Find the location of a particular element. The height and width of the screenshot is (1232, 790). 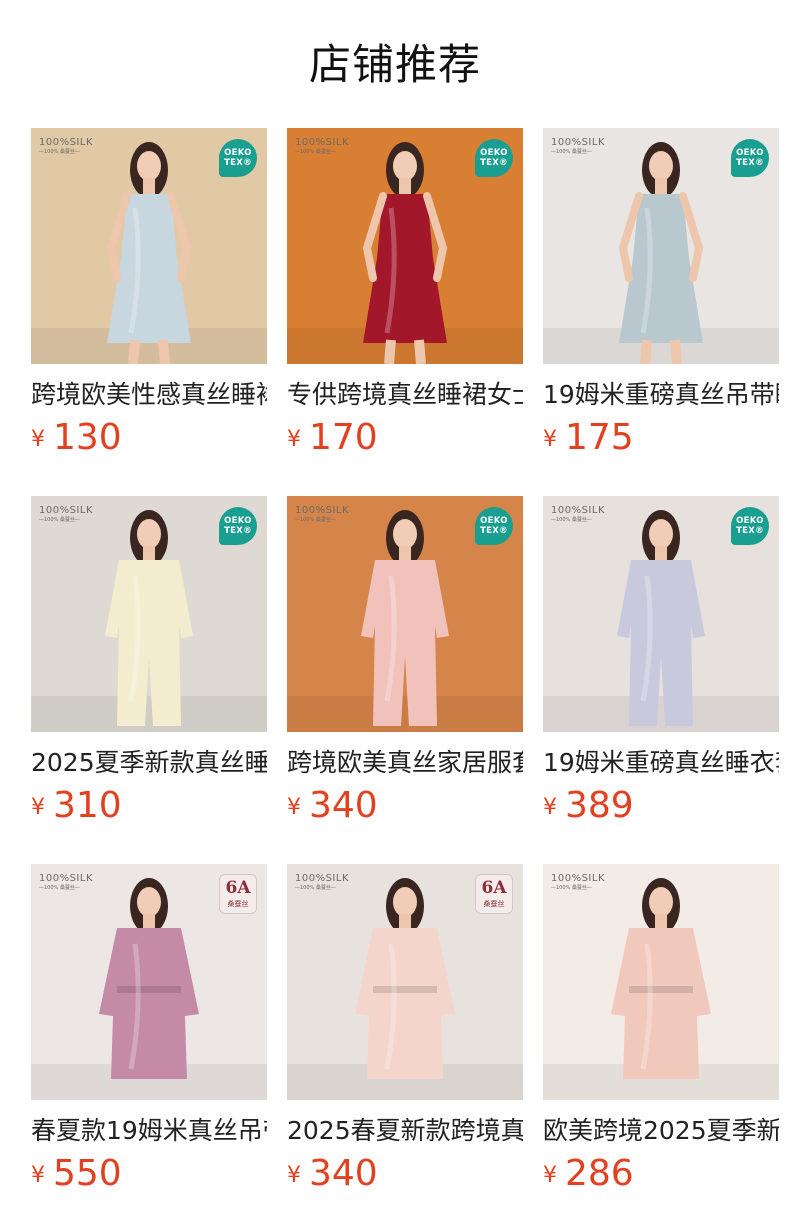

product-title: 2025春夏新款跨境真丝睡袍 is located at coordinates (405, 1131).